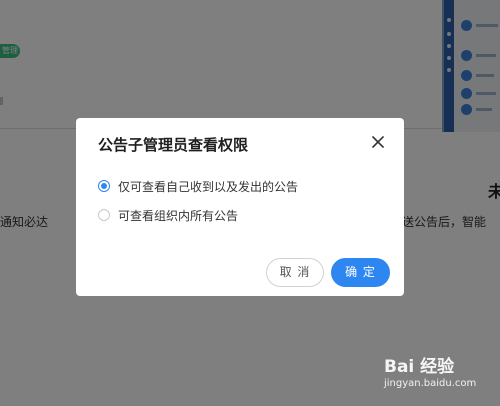 This screenshot has height=406, width=500. I want to click on radio-option-label: 可查看组织内所有公告, so click(178, 215).